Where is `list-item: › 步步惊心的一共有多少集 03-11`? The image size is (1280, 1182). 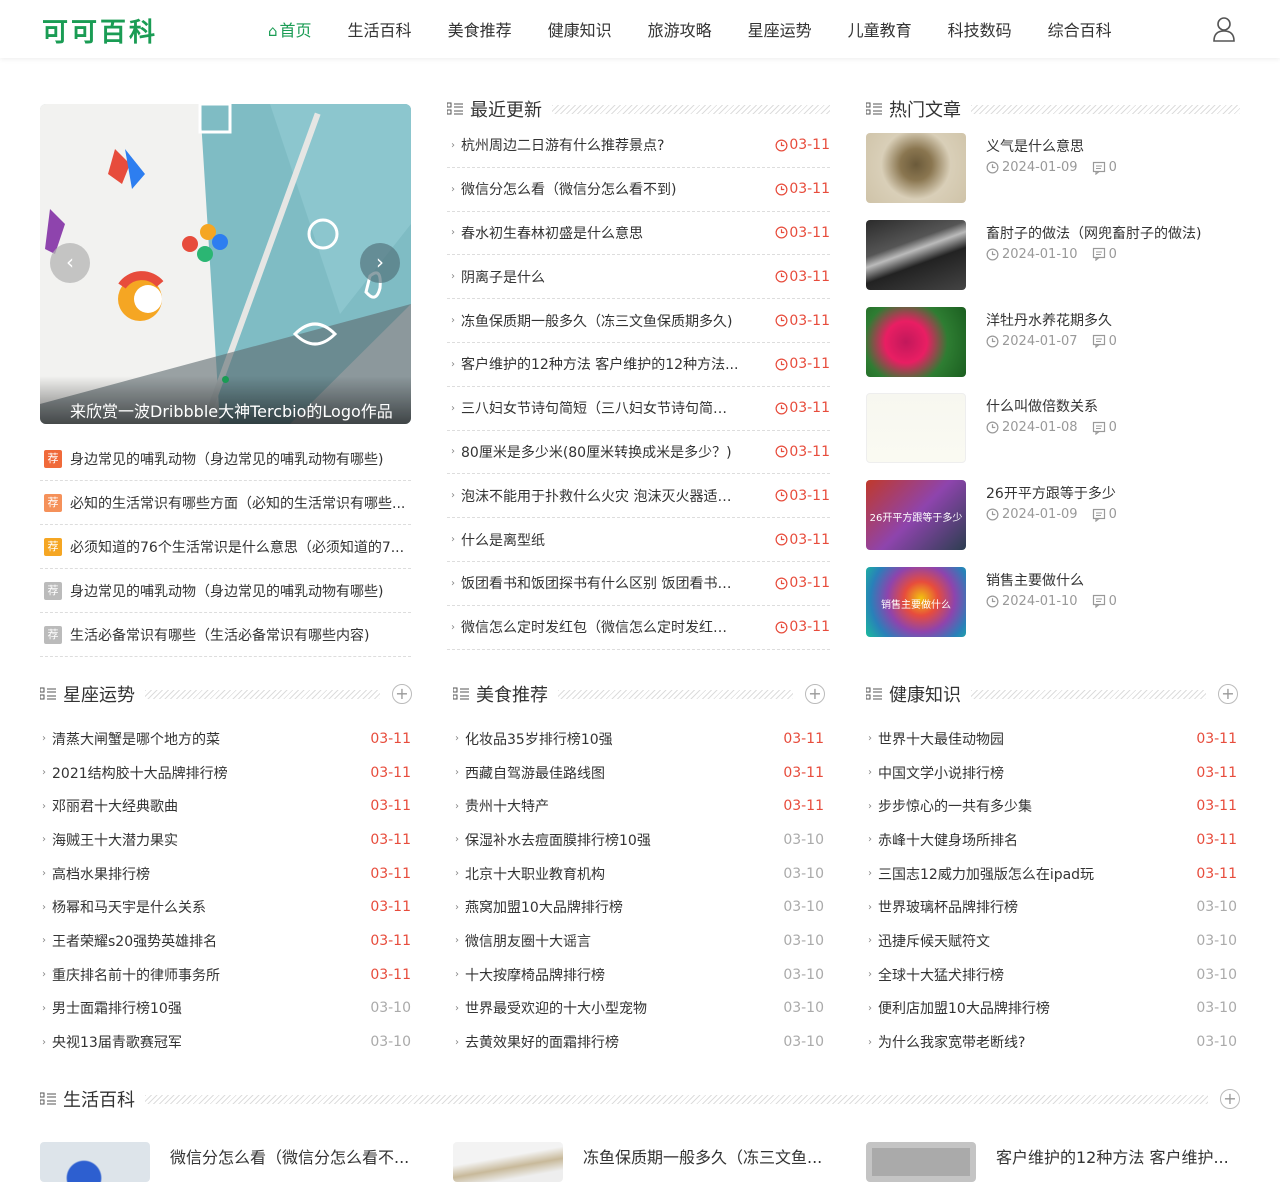 list-item: › 步步惊心的一共有多少集 03-11 is located at coordinates (1051, 806).